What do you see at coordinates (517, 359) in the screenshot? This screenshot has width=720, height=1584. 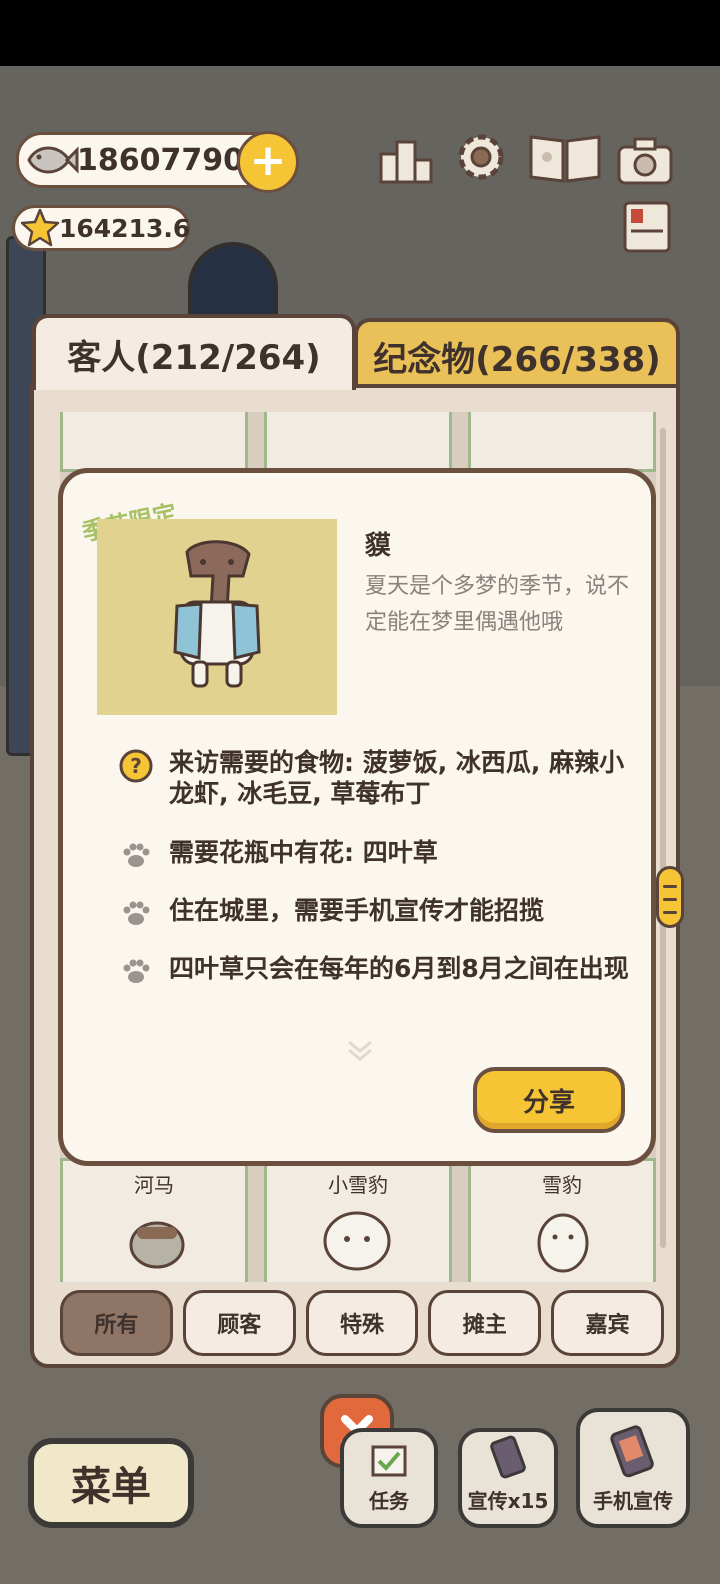 I see `tab-souvenirs-label: 纪念物(266/338)` at bounding box center [517, 359].